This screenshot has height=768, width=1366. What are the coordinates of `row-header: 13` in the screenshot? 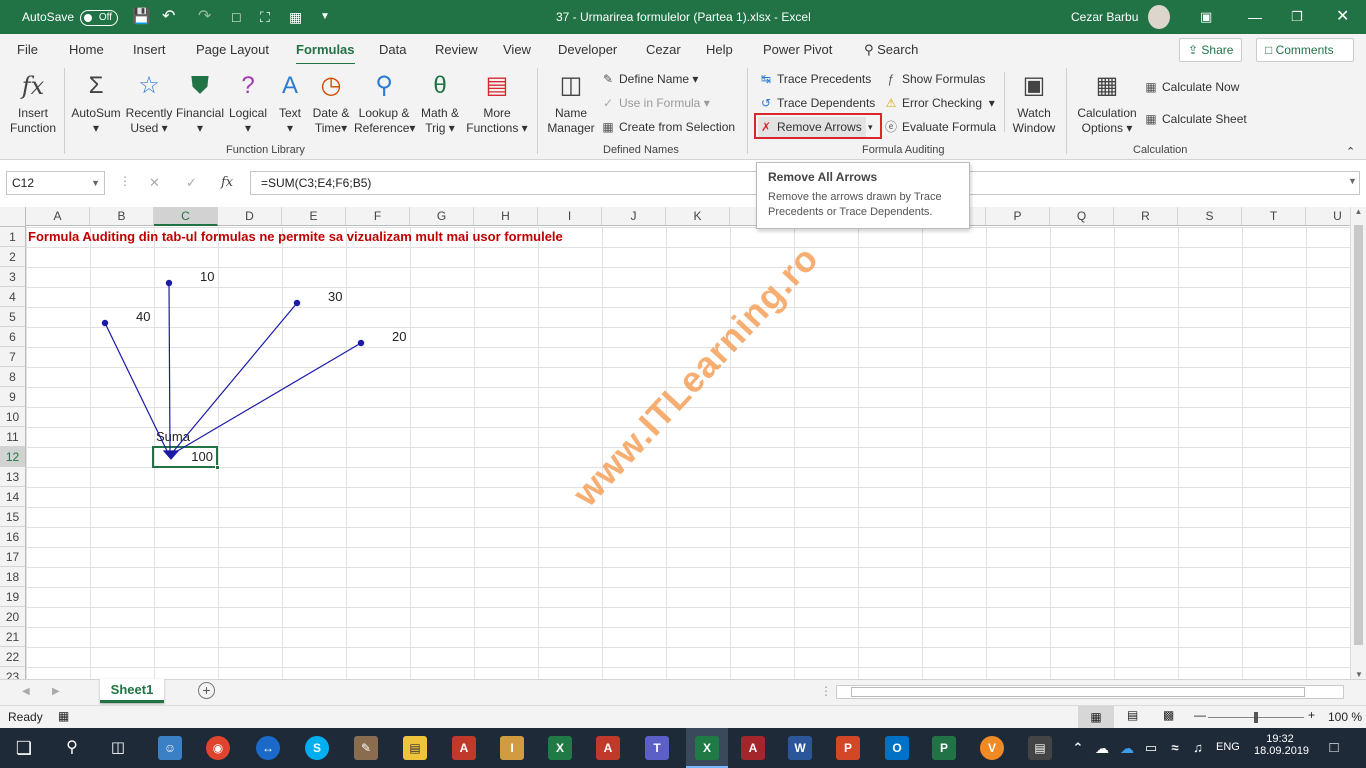 It's located at (13, 477).